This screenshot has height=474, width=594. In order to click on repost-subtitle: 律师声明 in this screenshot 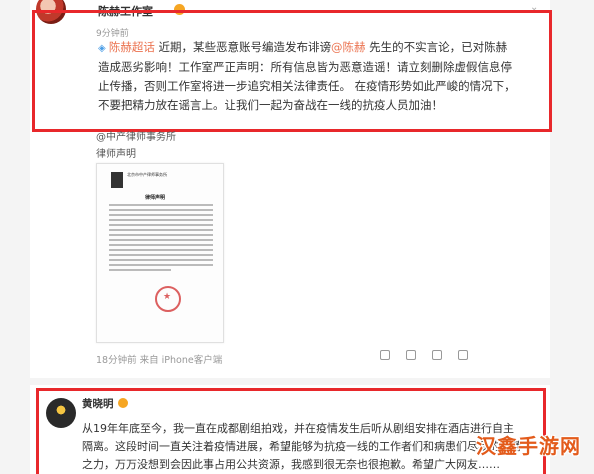, I will do `click(116, 154)`.